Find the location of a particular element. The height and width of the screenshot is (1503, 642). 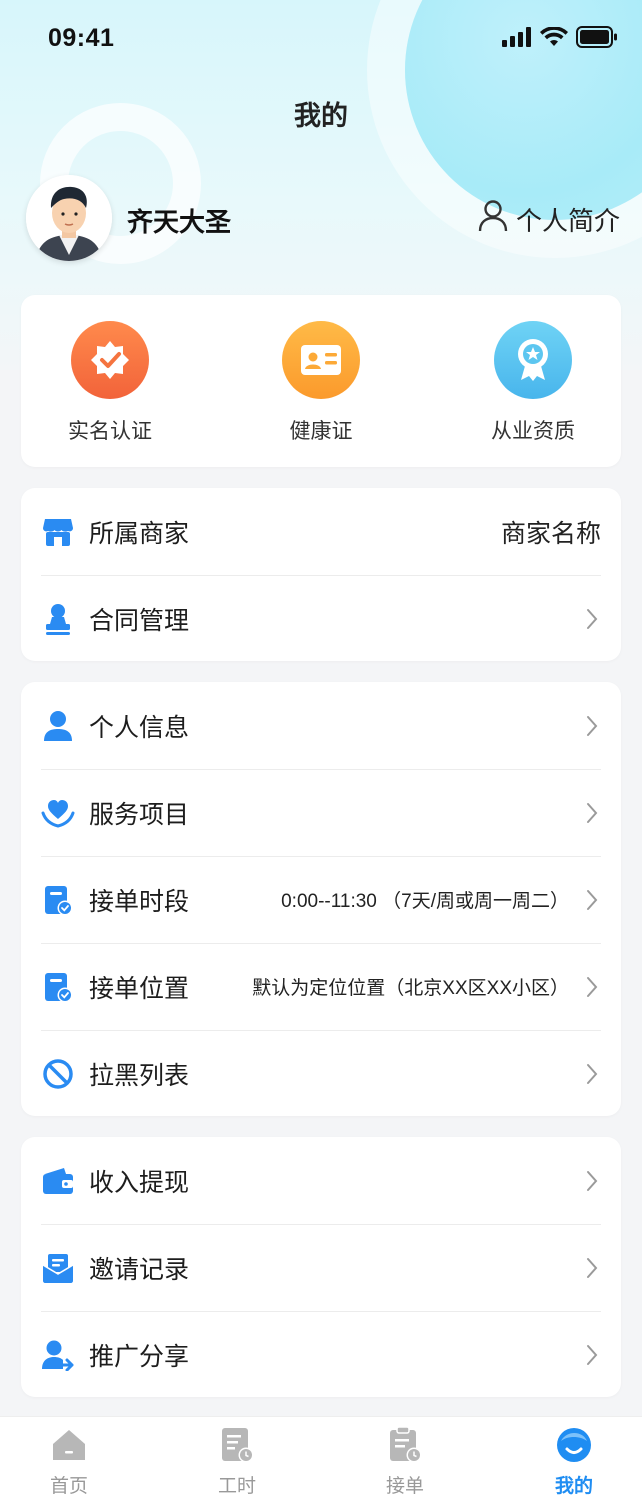

status-bar: 09:41 is located at coordinates (321, 40).